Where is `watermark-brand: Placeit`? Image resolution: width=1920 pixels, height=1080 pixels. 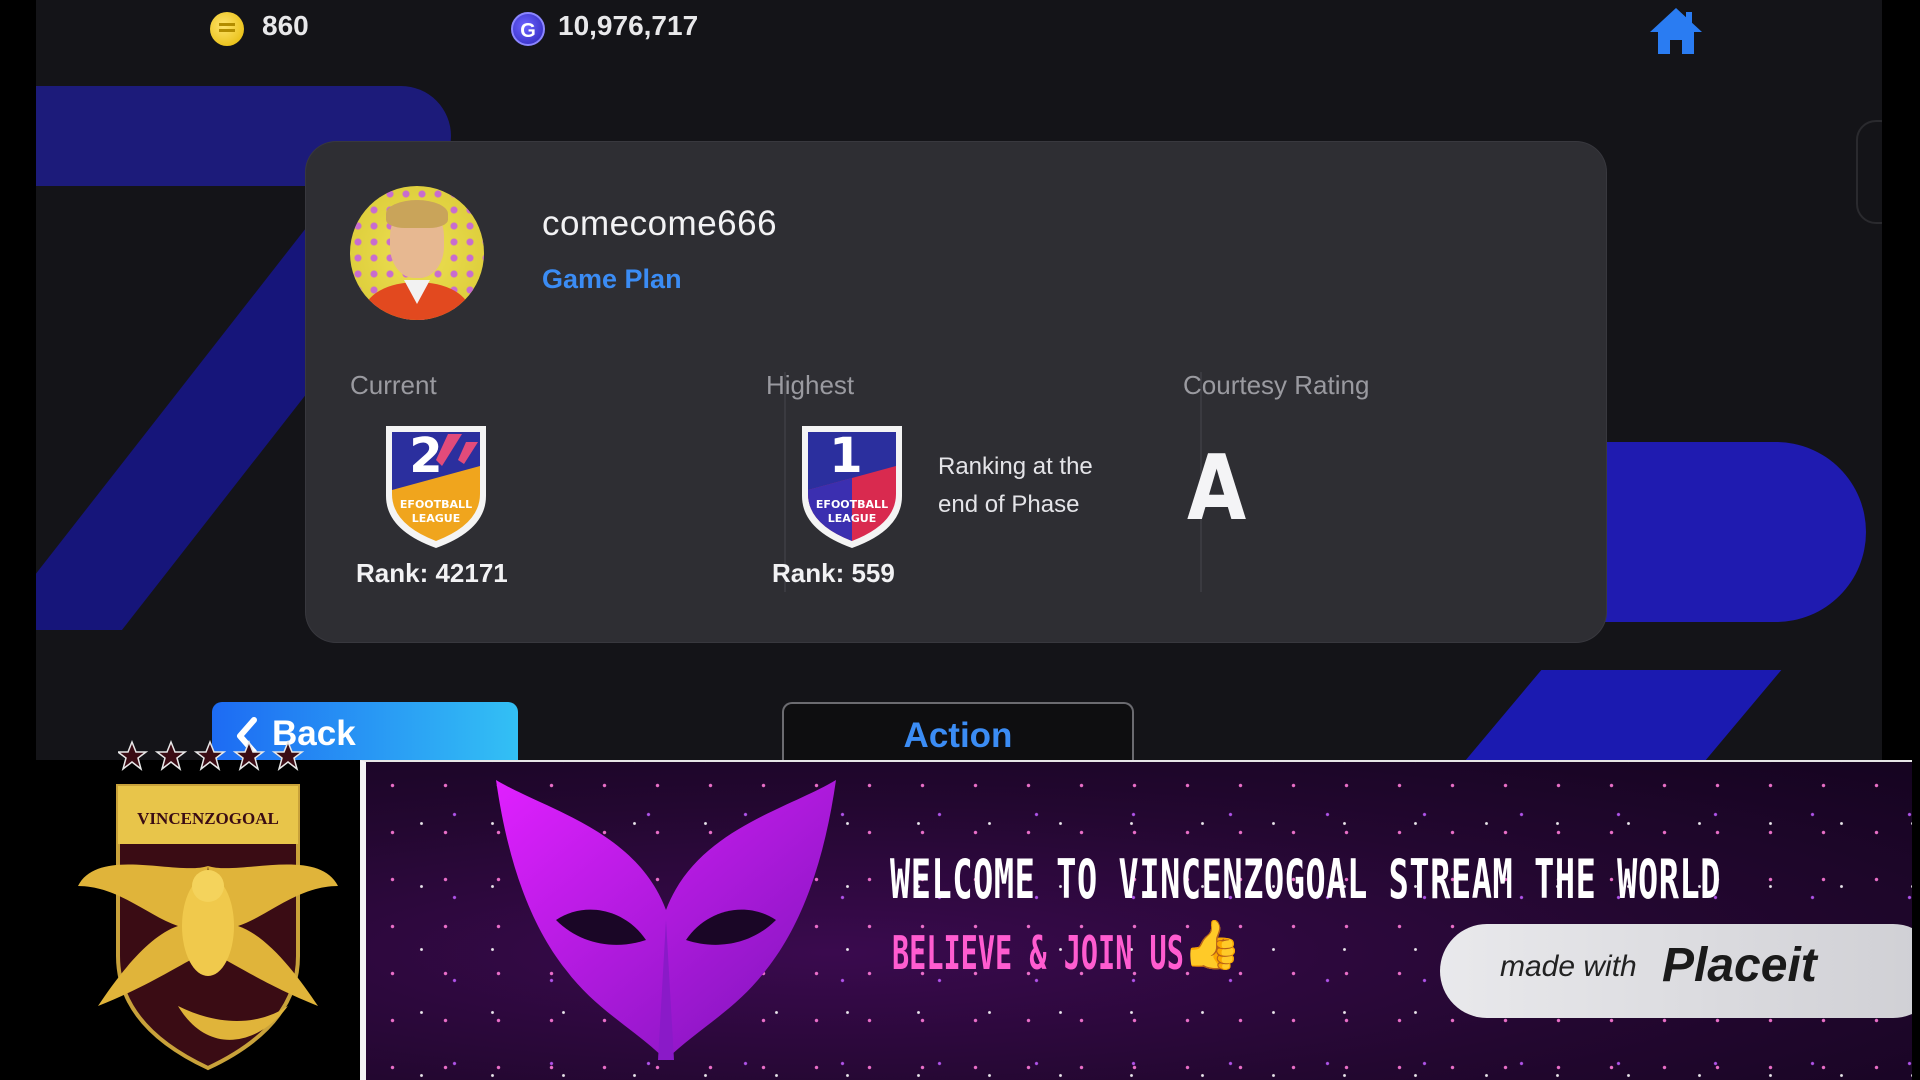
watermark-brand: Placeit is located at coordinates (1739, 965).